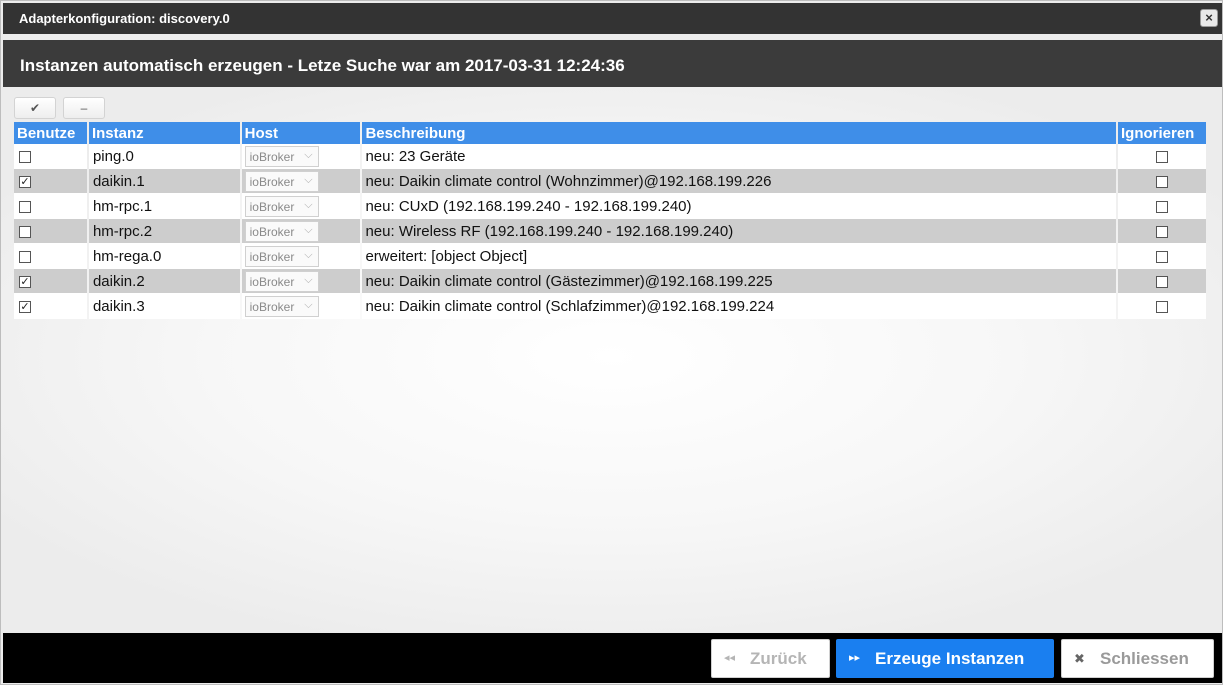  Describe the element at coordinates (164, 206) in the screenshot. I see `instance-name: hm-rpc.1` at that location.